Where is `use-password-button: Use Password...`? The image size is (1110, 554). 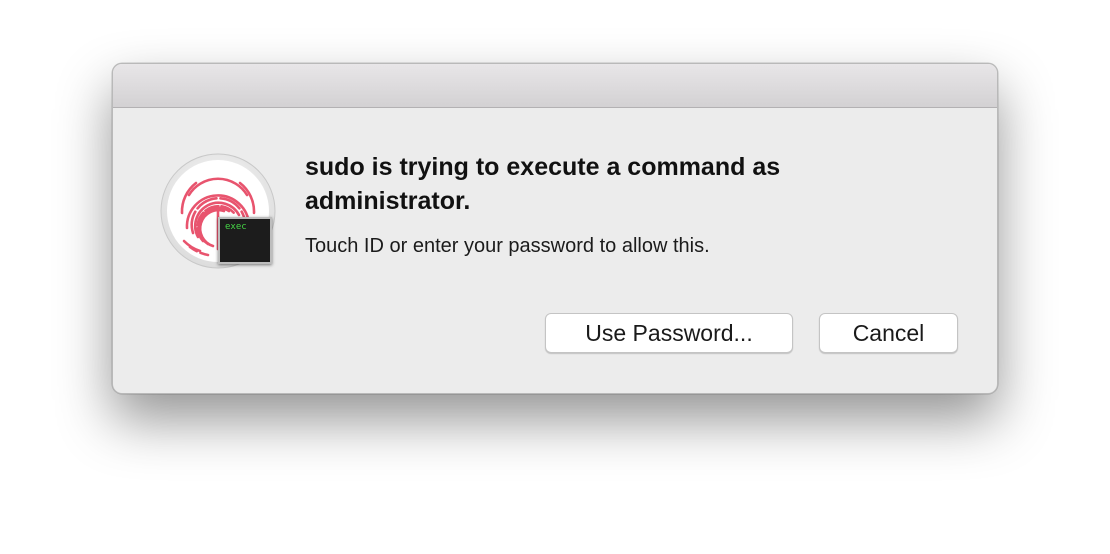
use-password-button: Use Password... is located at coordinates (669, 333).